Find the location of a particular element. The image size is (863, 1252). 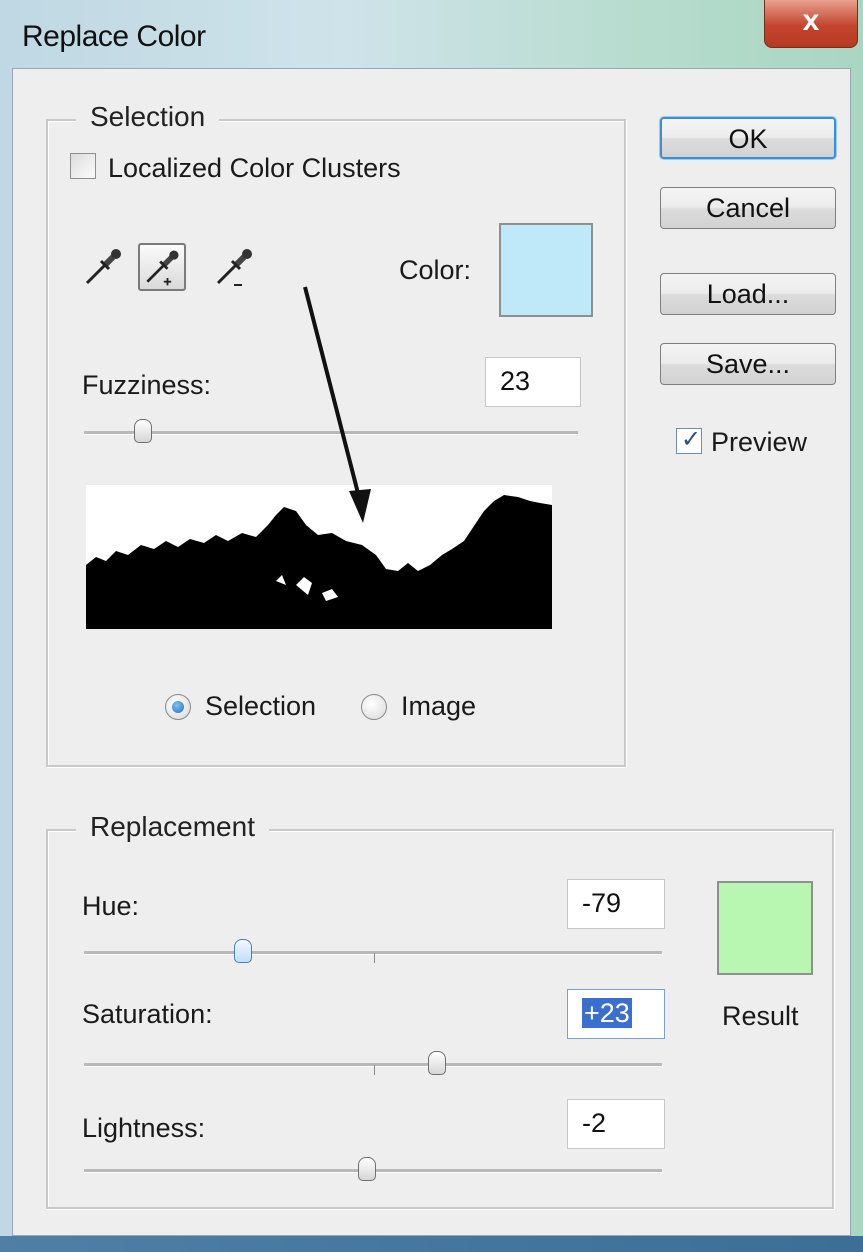

preview-checkbox: ✓ is located at coordinates (689, 440).